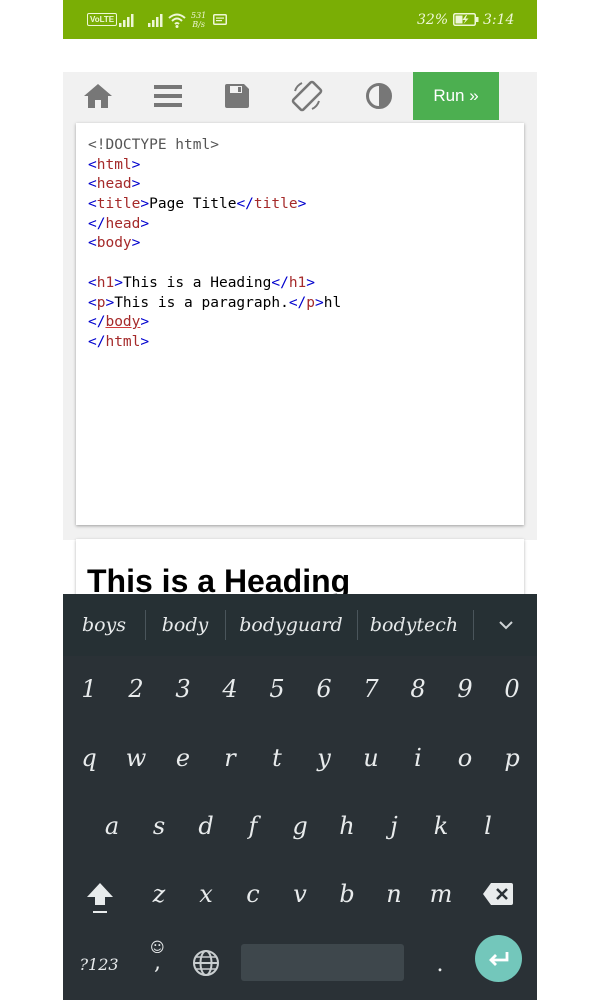 This screenshot has height=1000, width=600. Describe the element at coordinates (512, 689) in the screenshot. I see `number-key: 0` at that location.